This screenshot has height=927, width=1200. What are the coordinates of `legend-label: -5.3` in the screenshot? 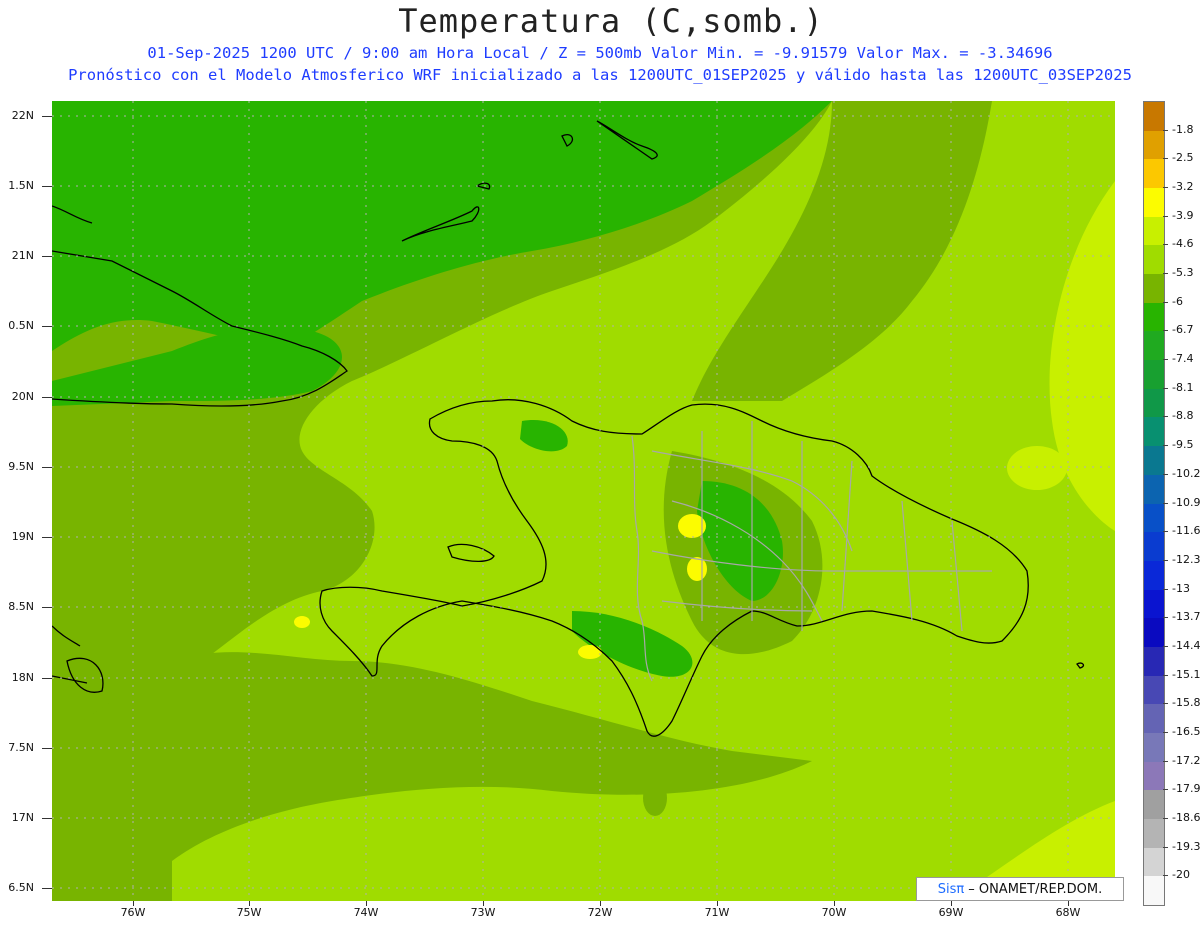 It's located at (1183, 273).